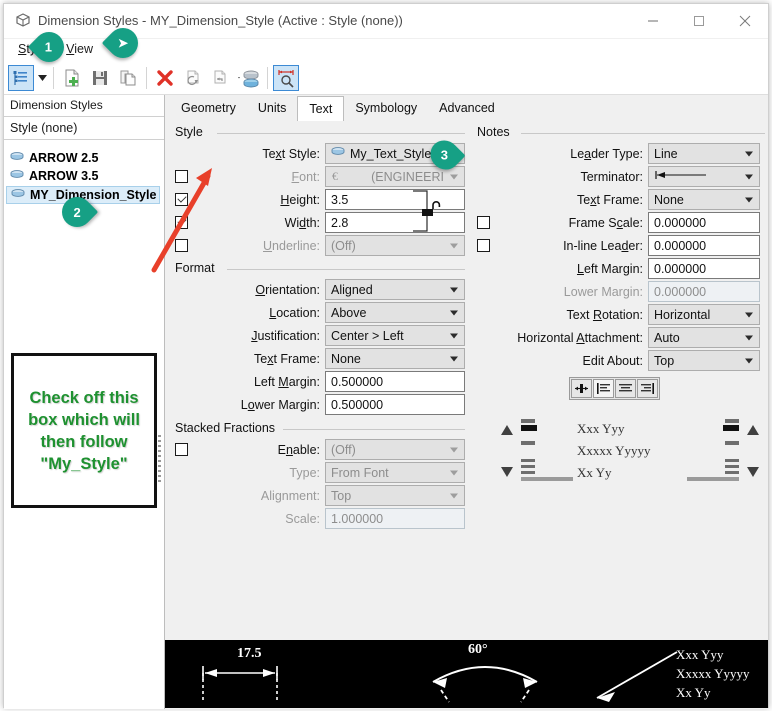  I want to click on frame-scale-input: 0.000000, so click(704, 222).